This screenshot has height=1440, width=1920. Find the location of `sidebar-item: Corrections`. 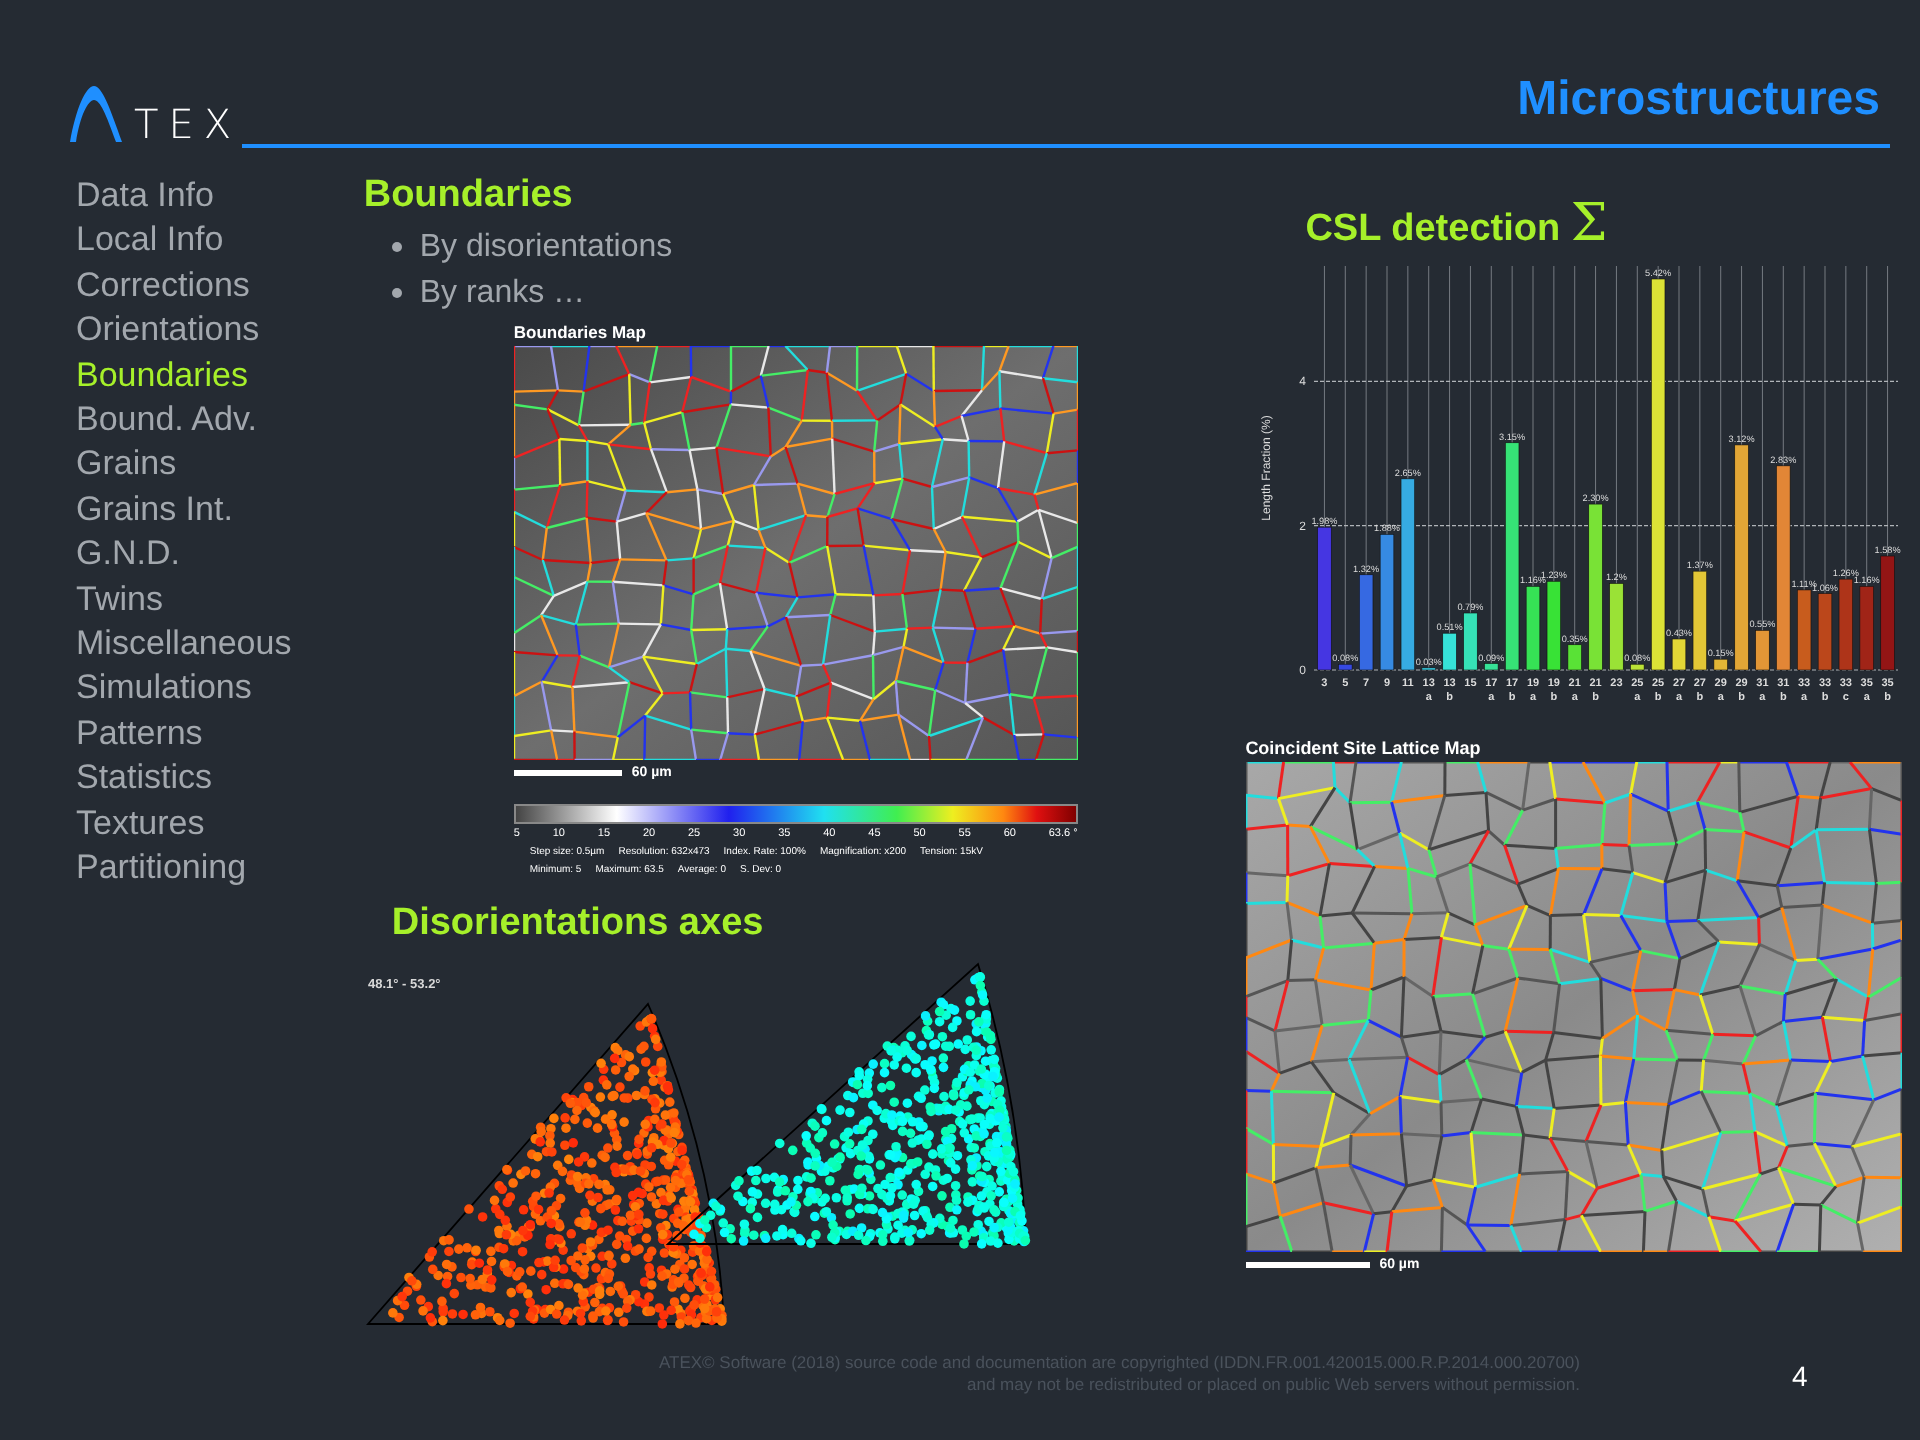

sidebar-item: Corrections is located at coordinates (220, 286).